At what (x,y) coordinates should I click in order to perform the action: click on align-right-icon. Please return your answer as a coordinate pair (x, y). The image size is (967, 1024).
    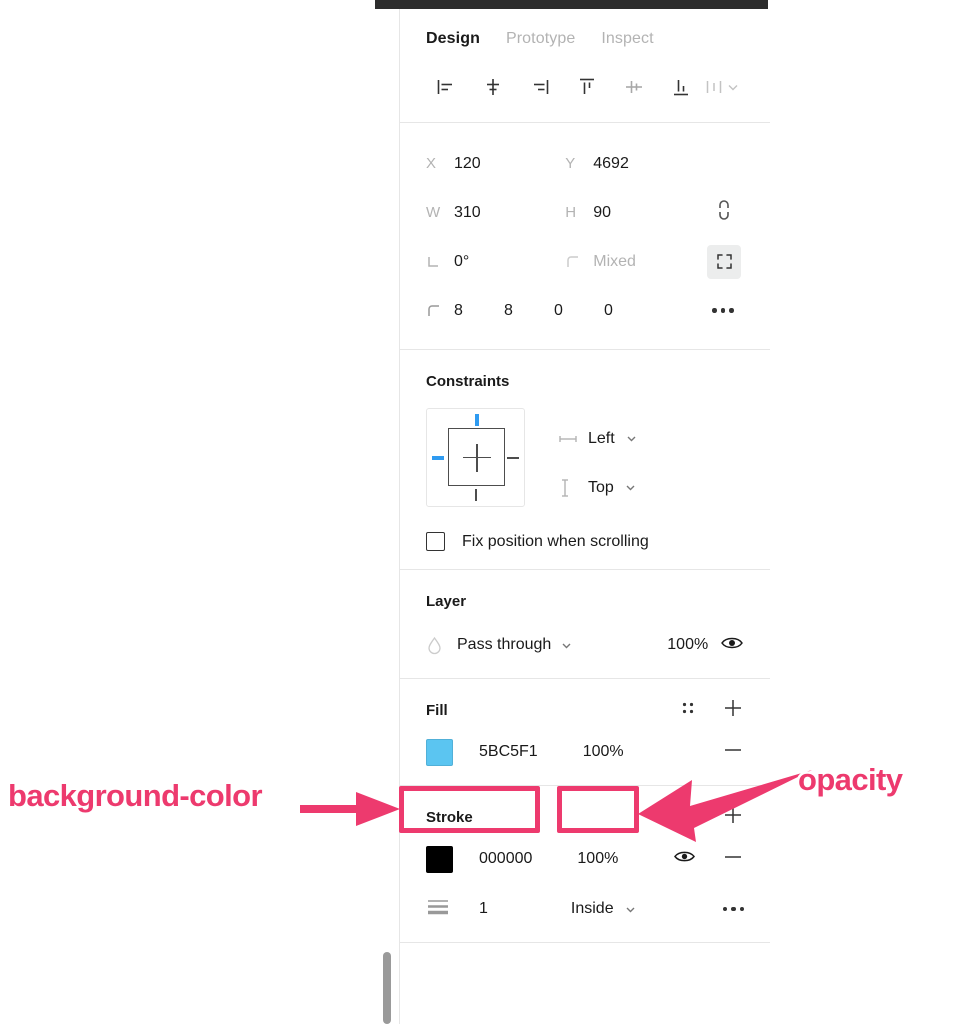
    Looking at the image, I should click on (539, 87).